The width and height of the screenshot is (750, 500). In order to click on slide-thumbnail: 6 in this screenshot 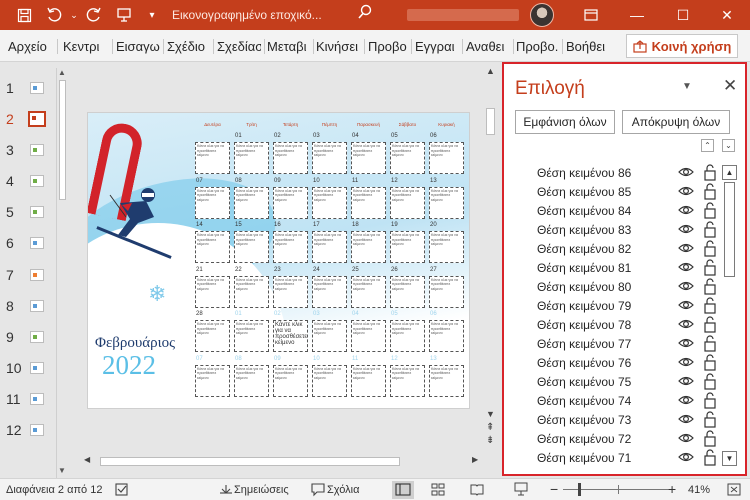, I will do `click(28, 243)`.